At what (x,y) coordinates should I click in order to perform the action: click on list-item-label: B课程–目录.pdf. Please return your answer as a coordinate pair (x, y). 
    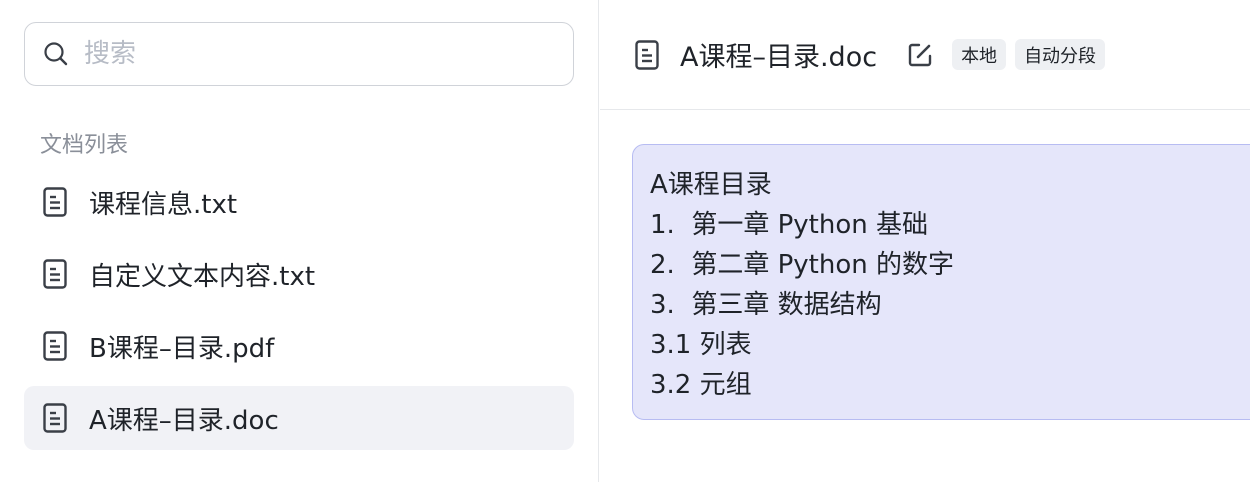
    Looking at the image, I should click on (182, 348).